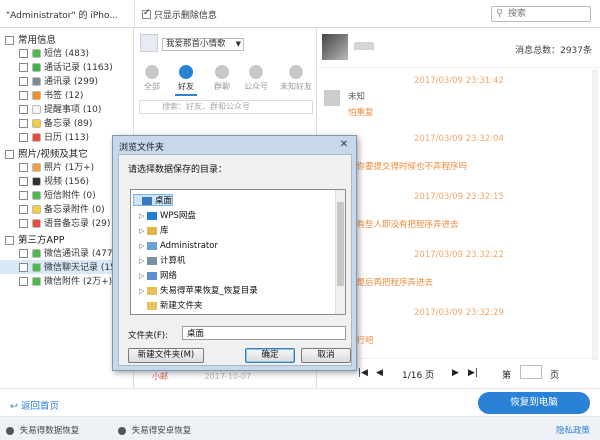 The width and height of the screenshot is (600, 440). Describe the element at coordinates (573, 430) in the screenshot. I see `privacy-policy-link: 隐私政策` at that location.